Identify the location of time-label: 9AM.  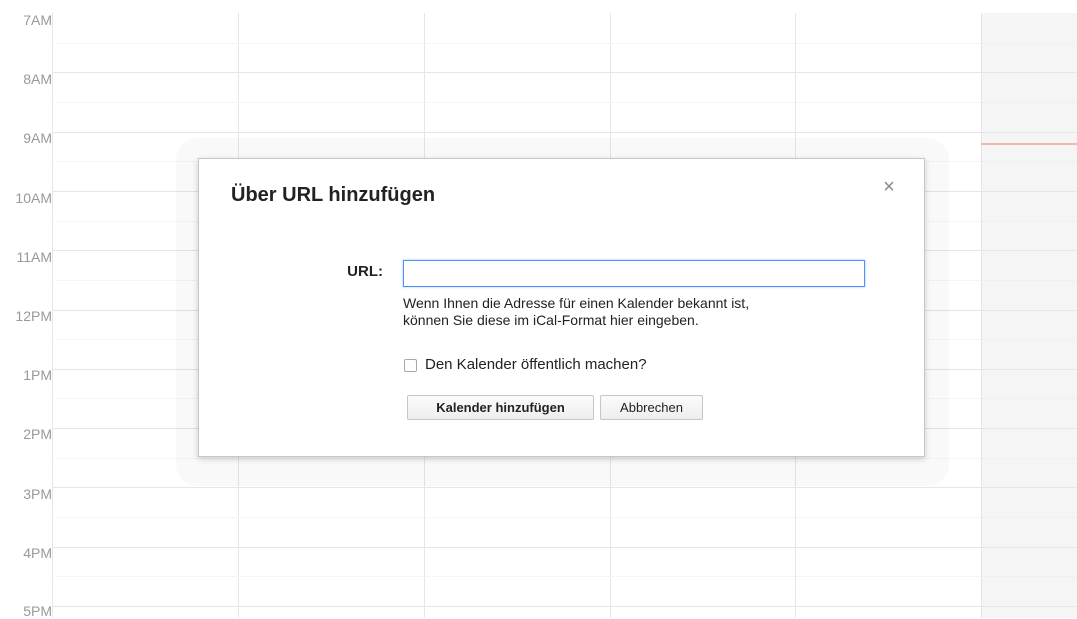
(37, 138).